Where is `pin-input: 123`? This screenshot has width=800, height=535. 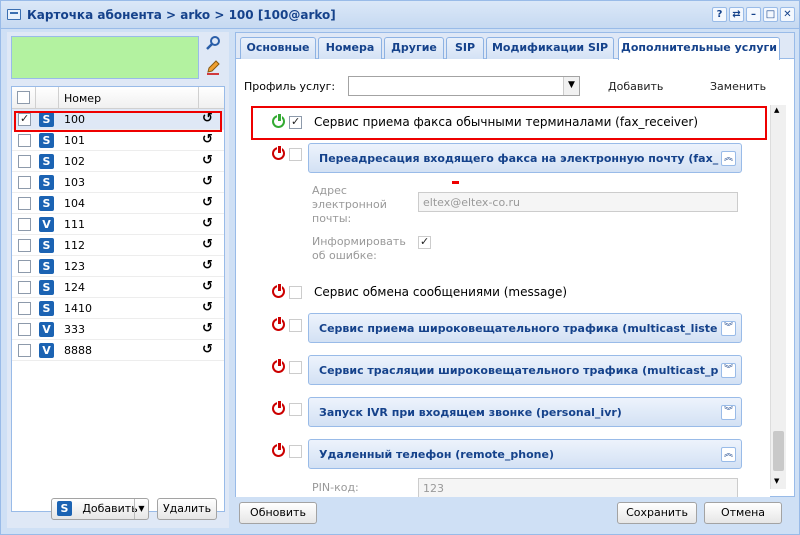
pin-input: 123 is located at coordinates (578, 487).